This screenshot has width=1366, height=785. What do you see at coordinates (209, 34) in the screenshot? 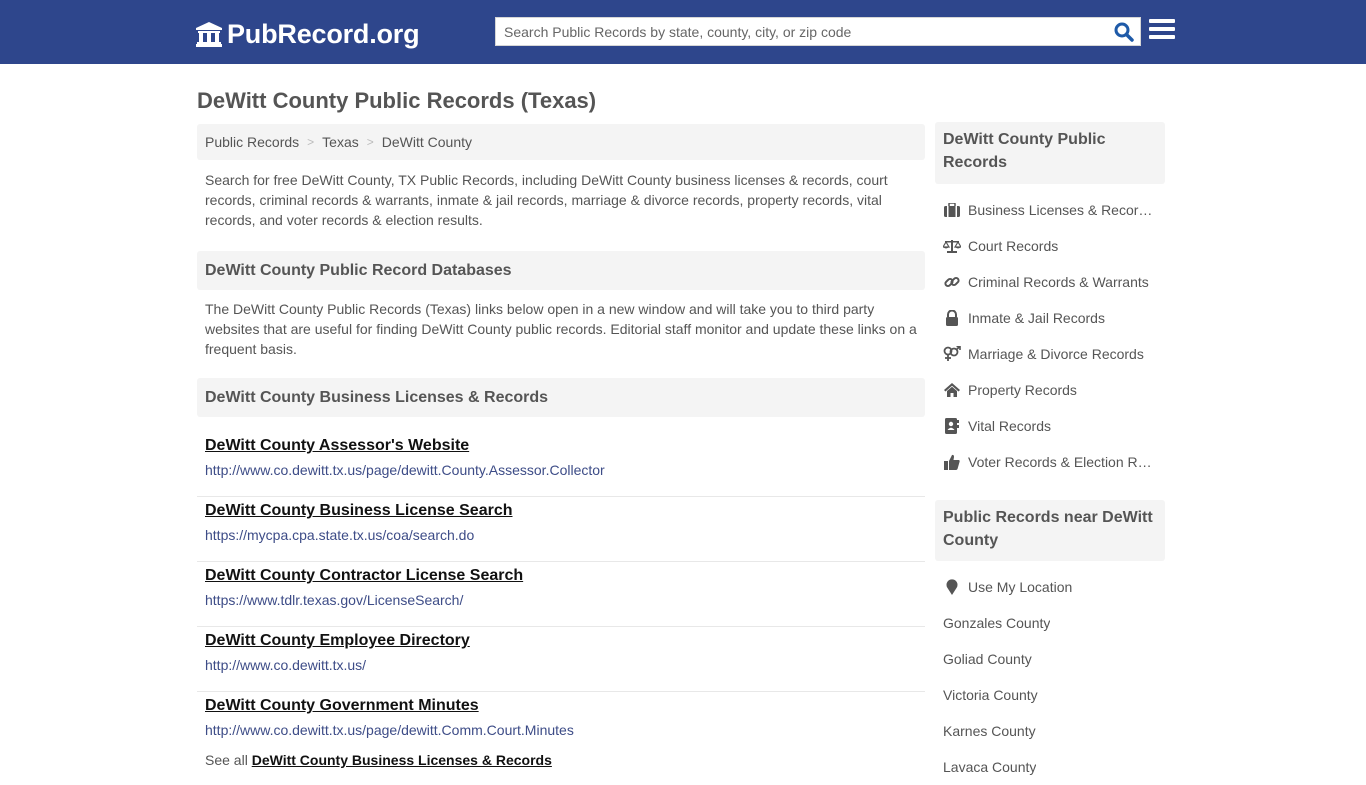
I see `landmark-icon` at bounding box center [209, 34].